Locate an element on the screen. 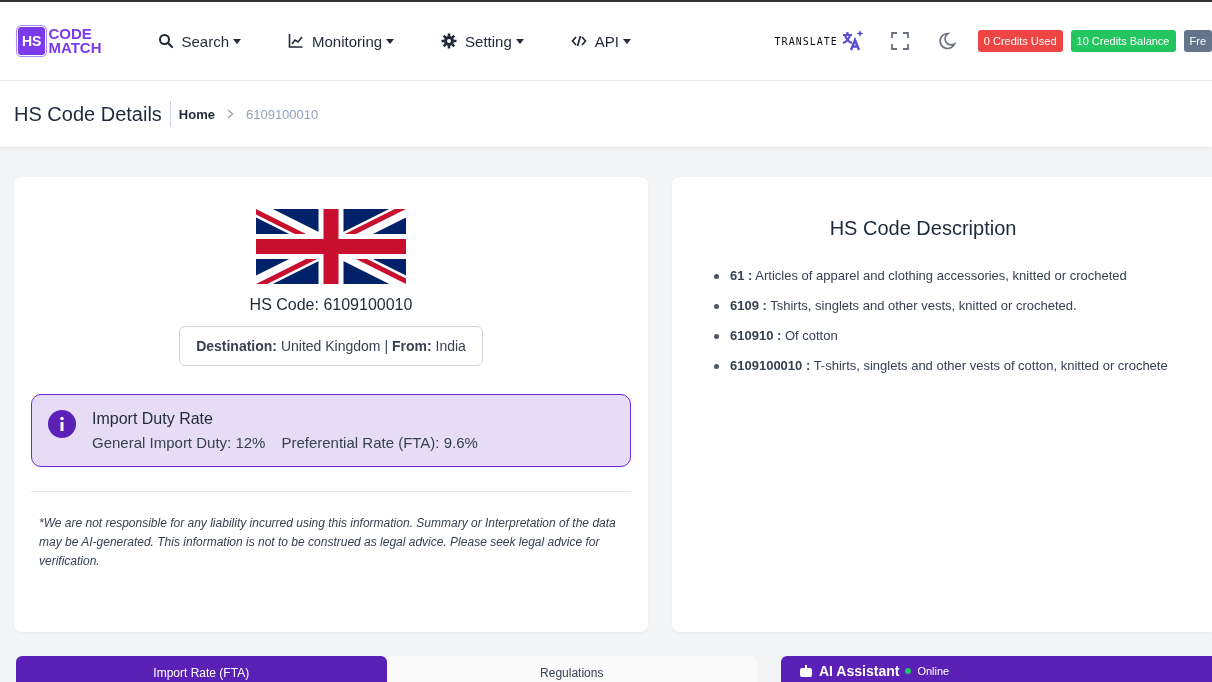  preferential-rate: Preferential Rate (FTA): 9.6% is located at coordinates (379, 442).